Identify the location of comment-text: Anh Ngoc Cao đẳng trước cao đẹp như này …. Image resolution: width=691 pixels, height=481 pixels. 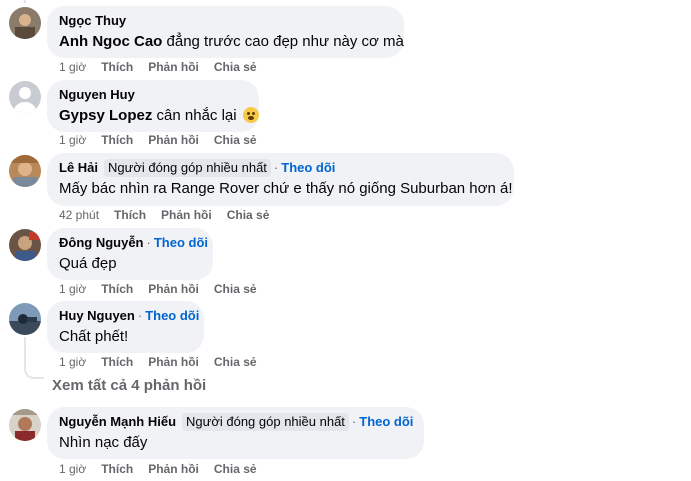
(231, 42).